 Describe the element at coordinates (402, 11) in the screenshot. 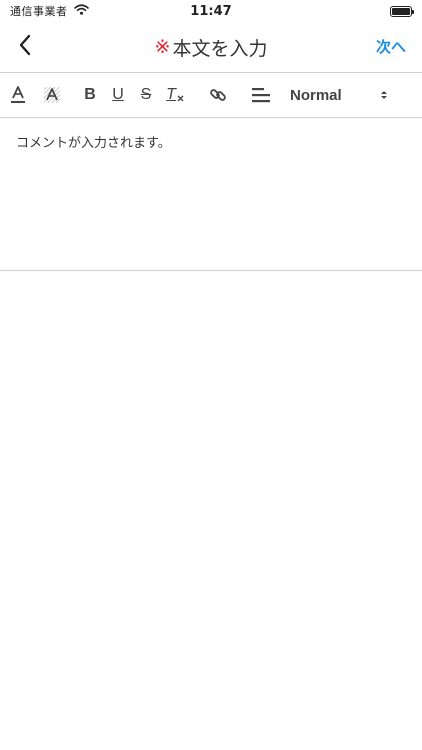

I see `battery-icon` at that location.